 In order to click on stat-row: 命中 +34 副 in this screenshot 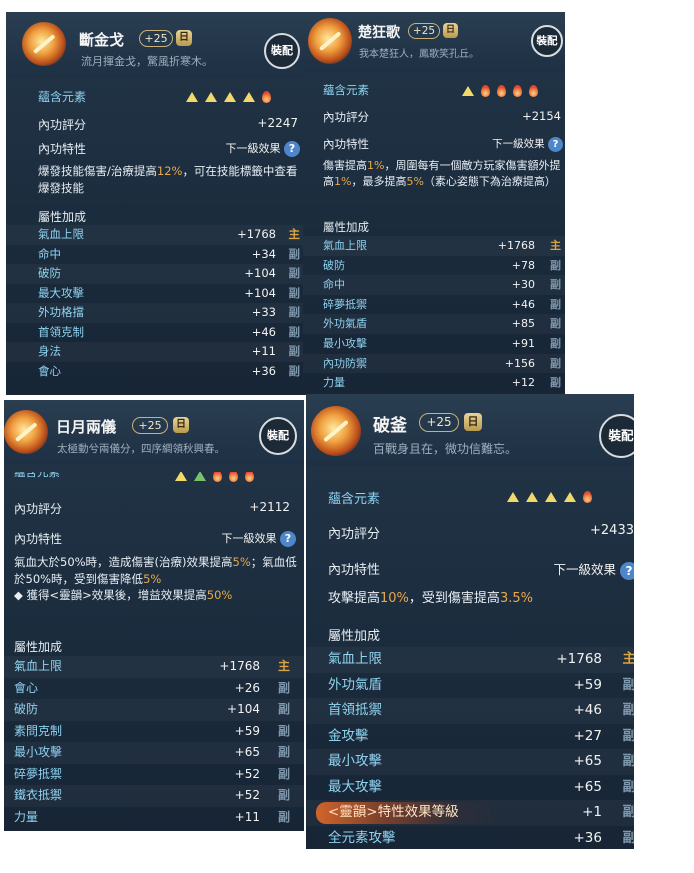, I will do `click(156, 255)`.